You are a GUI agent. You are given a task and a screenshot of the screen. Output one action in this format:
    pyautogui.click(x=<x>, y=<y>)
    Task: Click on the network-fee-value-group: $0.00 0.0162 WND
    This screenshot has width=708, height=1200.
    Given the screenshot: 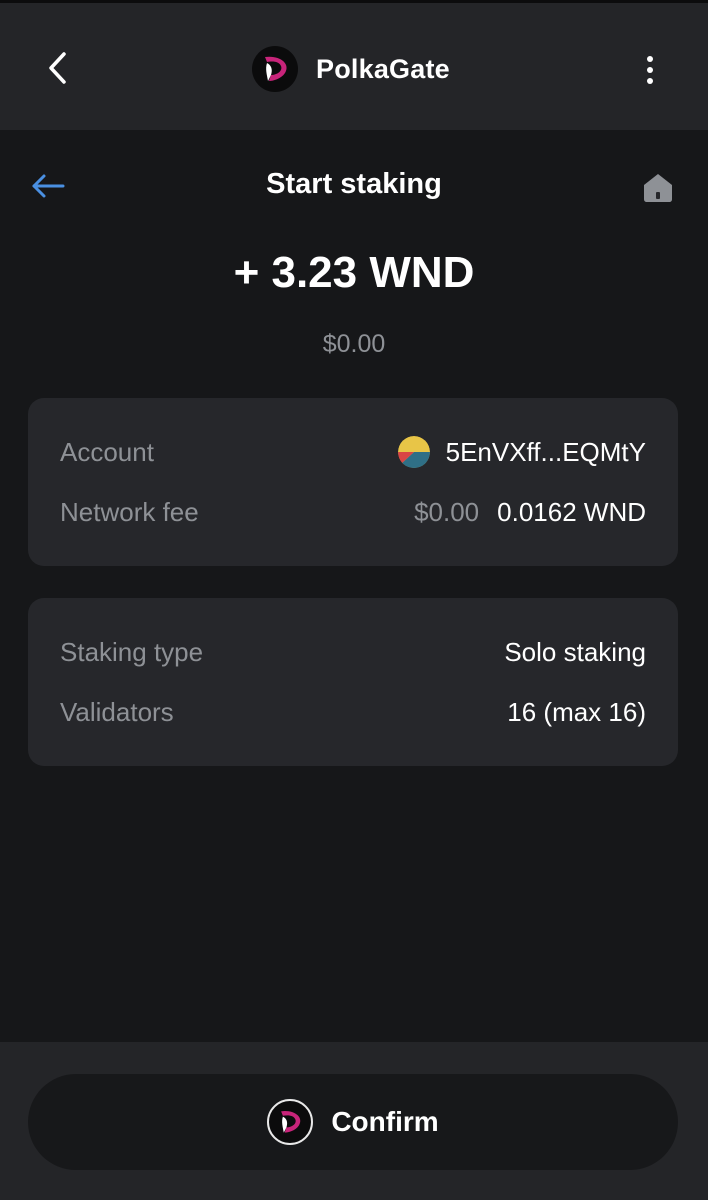 What is the action you would take?
    pyautogui.click(x=530, y=512)
    